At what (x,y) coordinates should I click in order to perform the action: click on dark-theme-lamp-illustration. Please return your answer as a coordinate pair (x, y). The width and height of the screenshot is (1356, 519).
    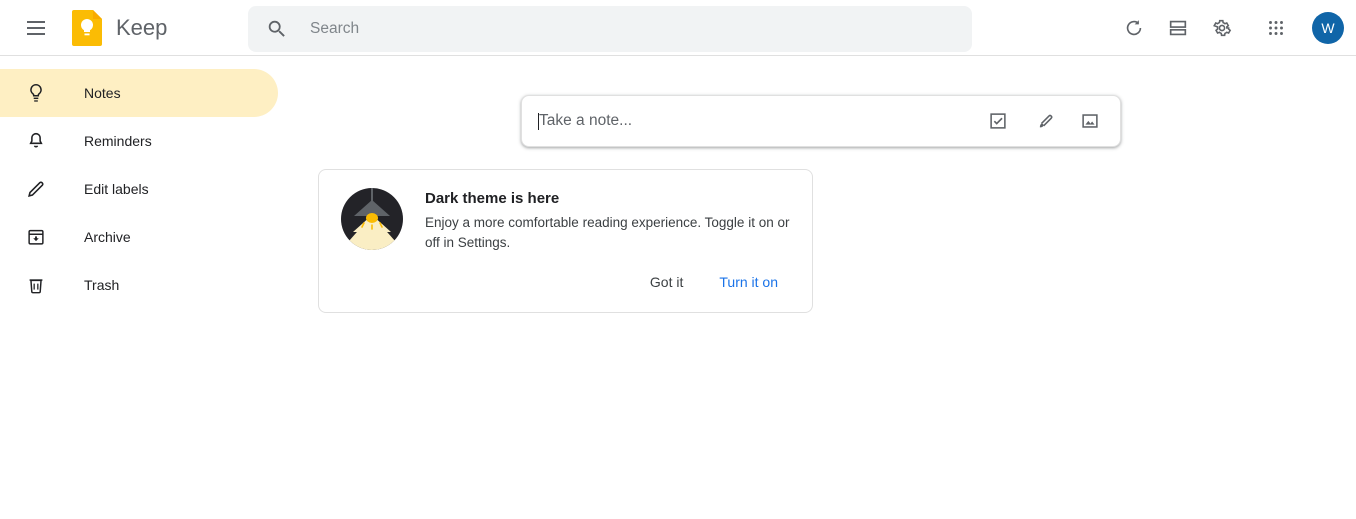
    Looking at the image, I should click on (372, 219).